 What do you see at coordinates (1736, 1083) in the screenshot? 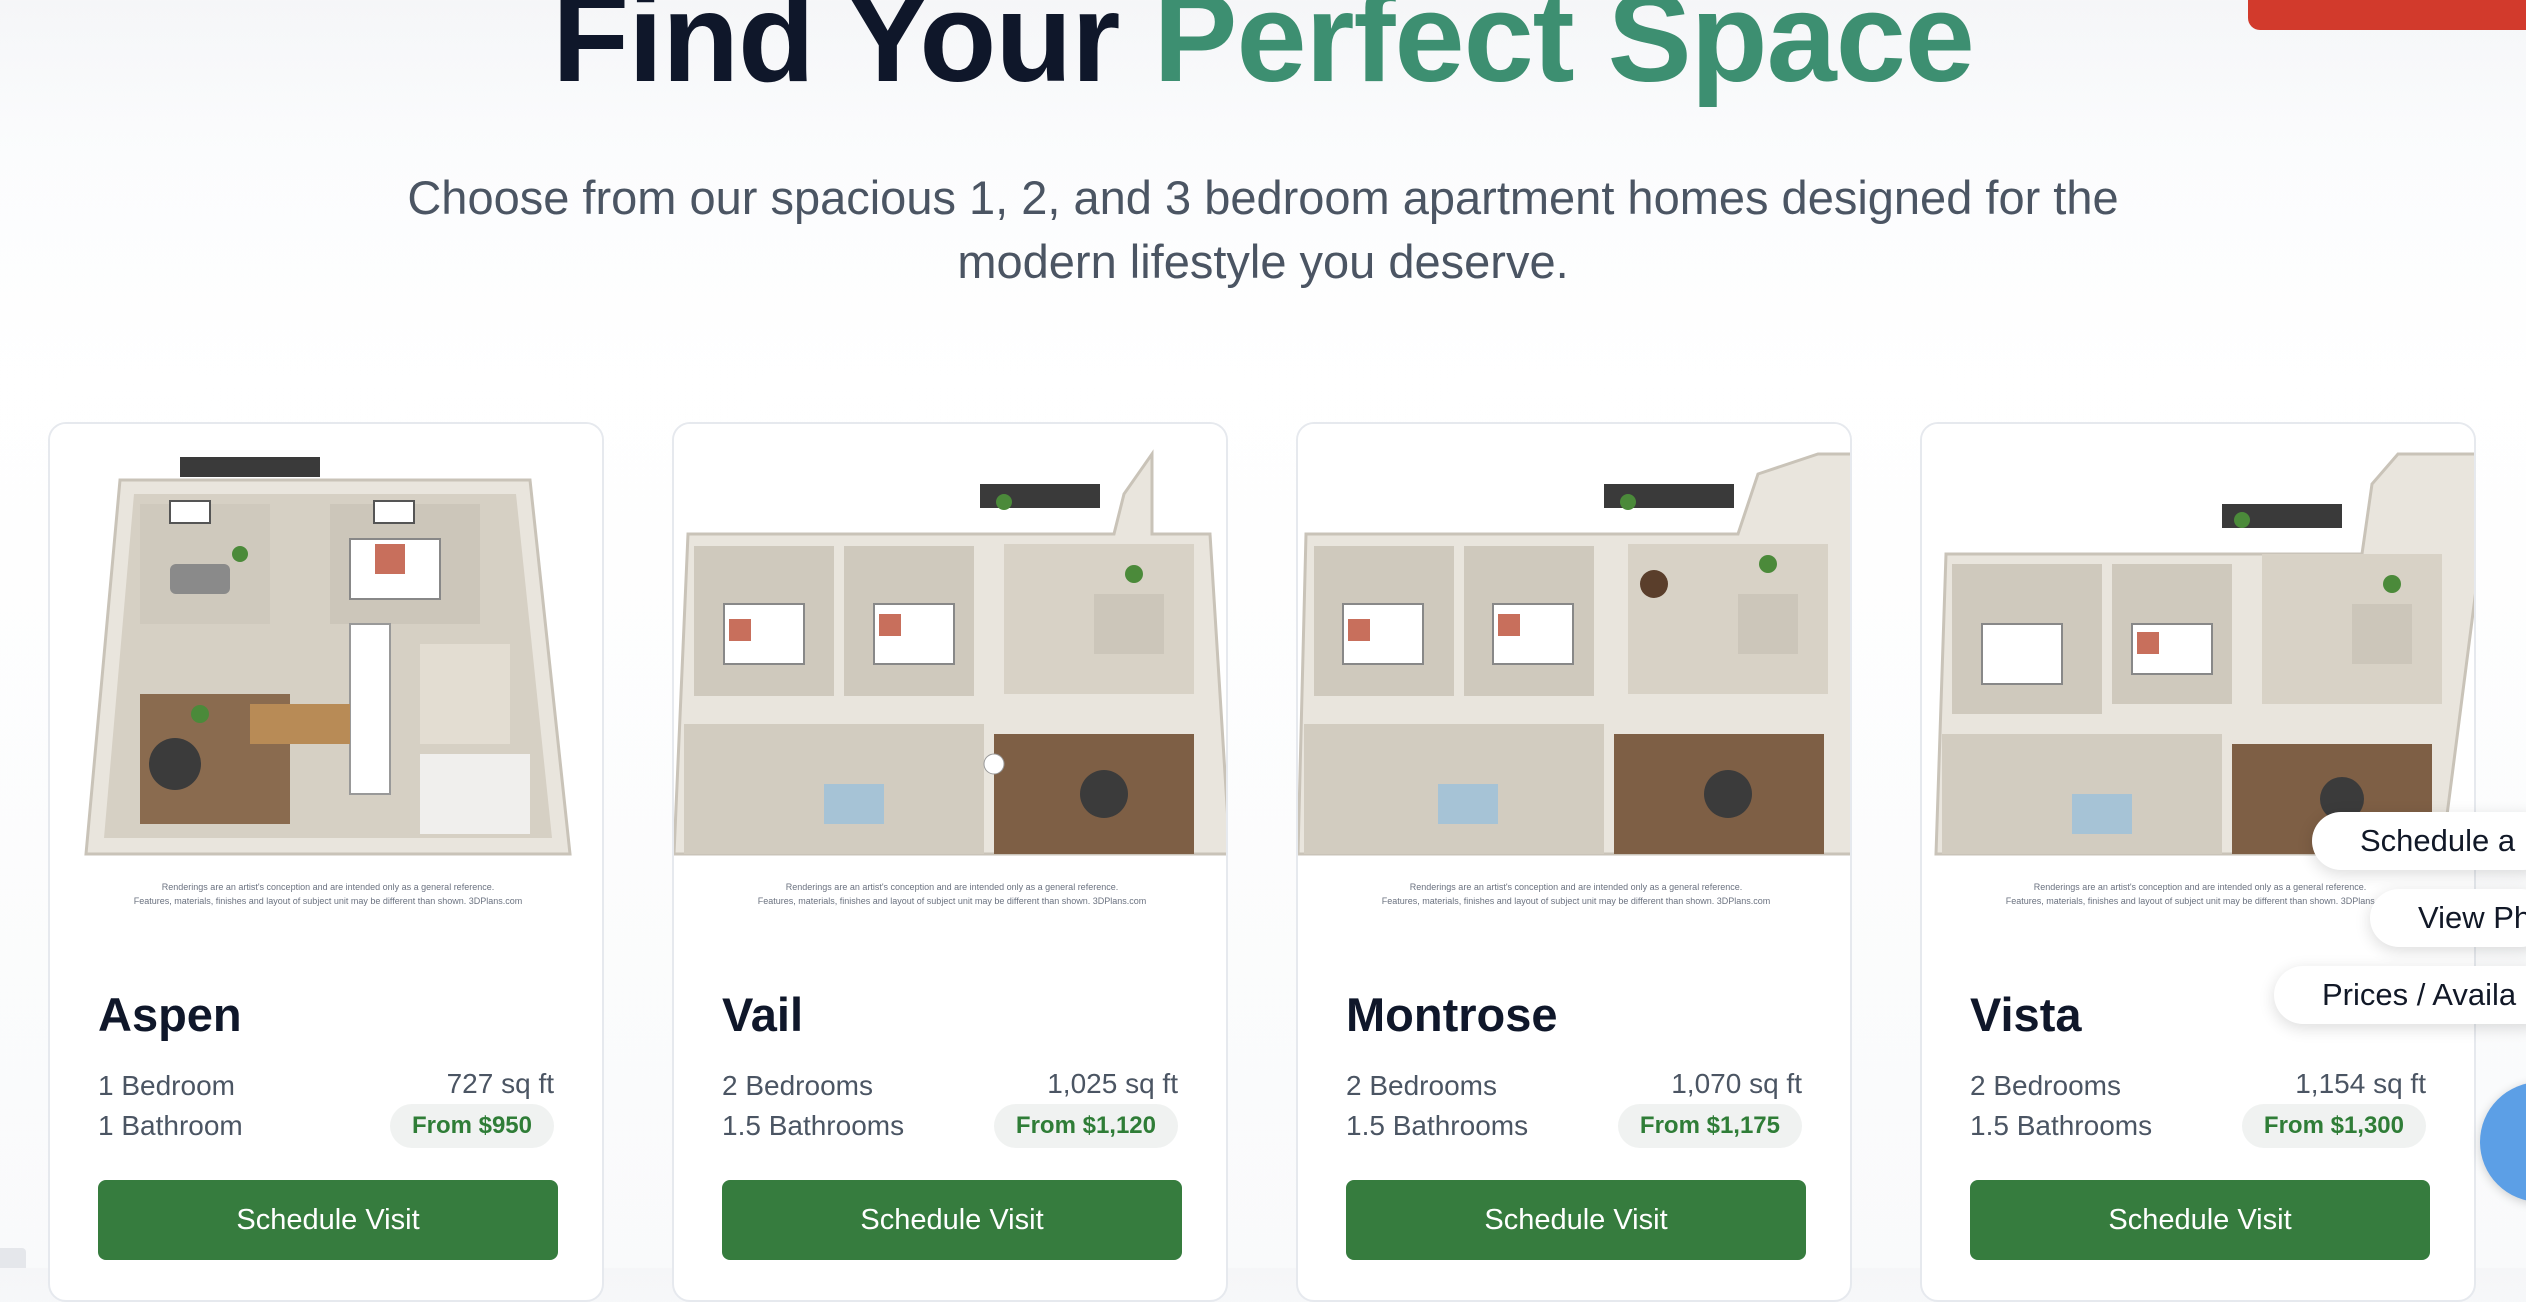
I see `square-footage: 1,070 sq ft` at bounding box center [1736, 1083].